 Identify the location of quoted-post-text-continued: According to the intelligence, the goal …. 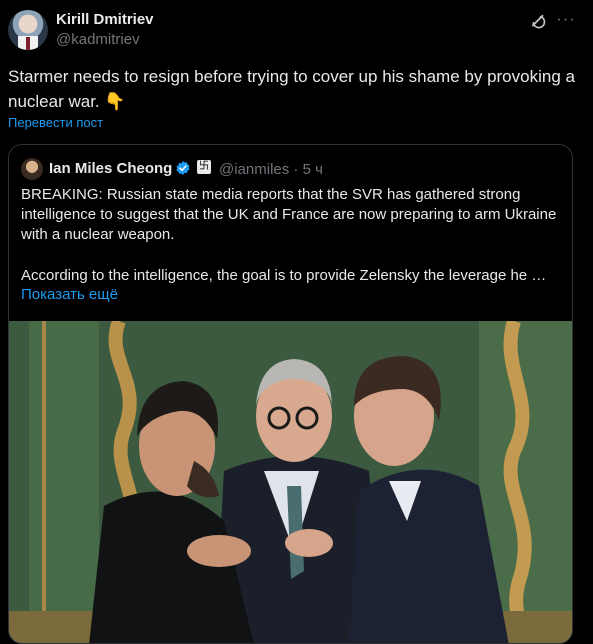
(284, 275).